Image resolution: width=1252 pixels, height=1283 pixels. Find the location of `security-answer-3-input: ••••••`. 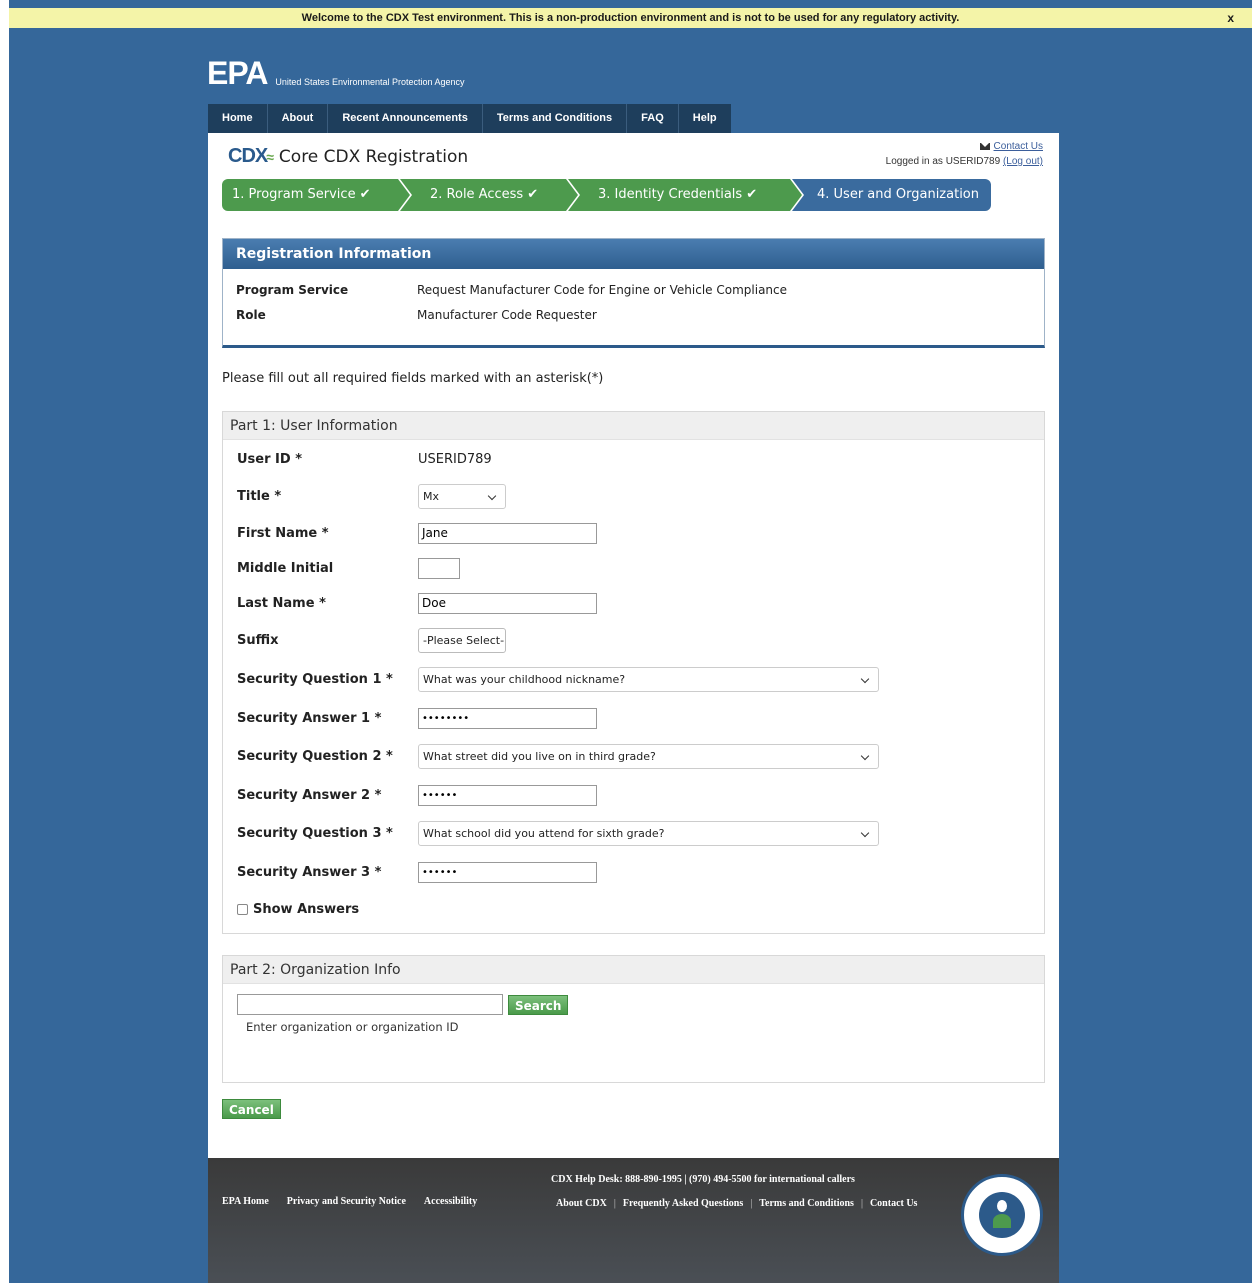

security-answer-3-input: •••••• is located at coordinates (507, 872).